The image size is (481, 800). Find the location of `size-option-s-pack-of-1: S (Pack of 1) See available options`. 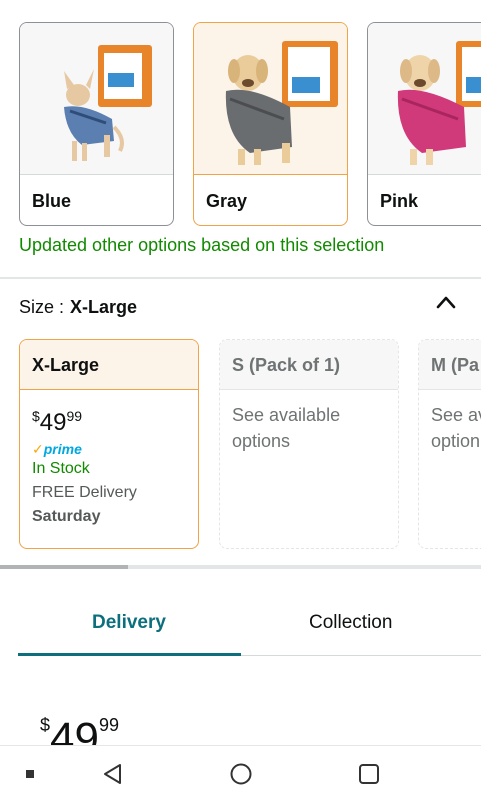

size-option-s-pack-of-1: S (Pack of 1) See available options is located at coordinates (309, 444).